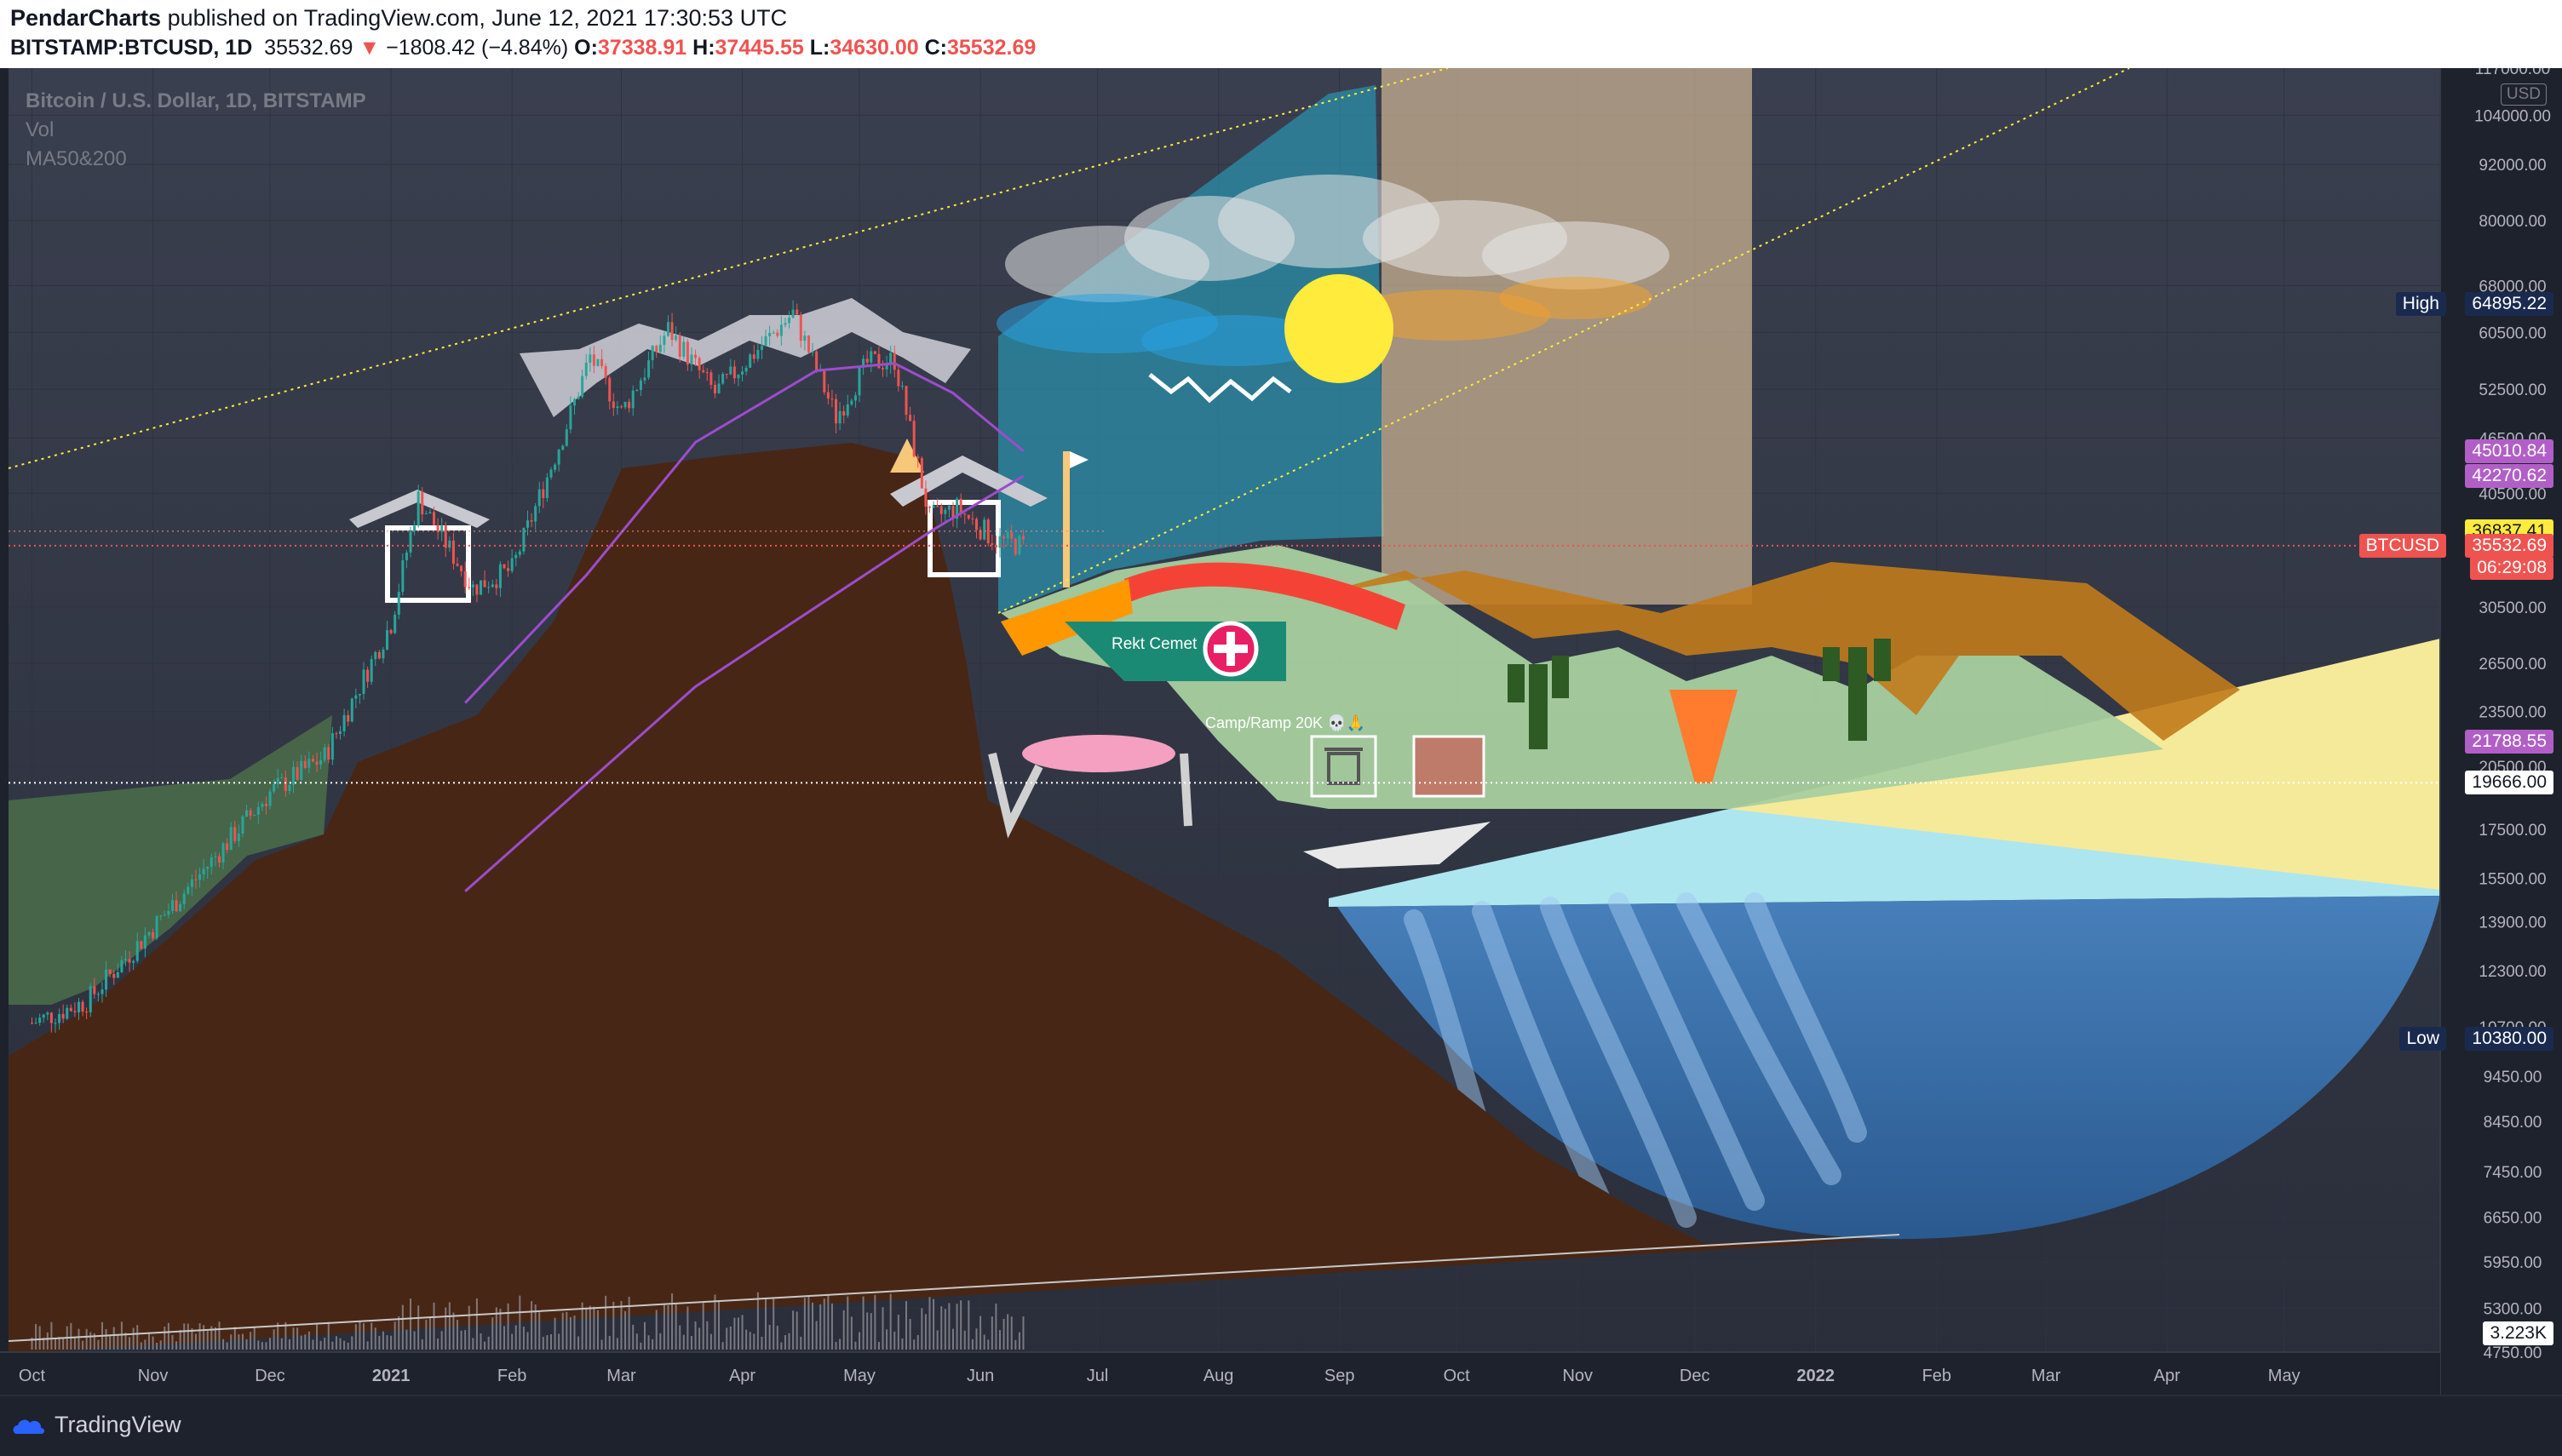  Describe the element at coordinates (131, 48) in the screenshot. I see `symbol-label: BITSTAMP:BTCUSD, 1D` at that location.